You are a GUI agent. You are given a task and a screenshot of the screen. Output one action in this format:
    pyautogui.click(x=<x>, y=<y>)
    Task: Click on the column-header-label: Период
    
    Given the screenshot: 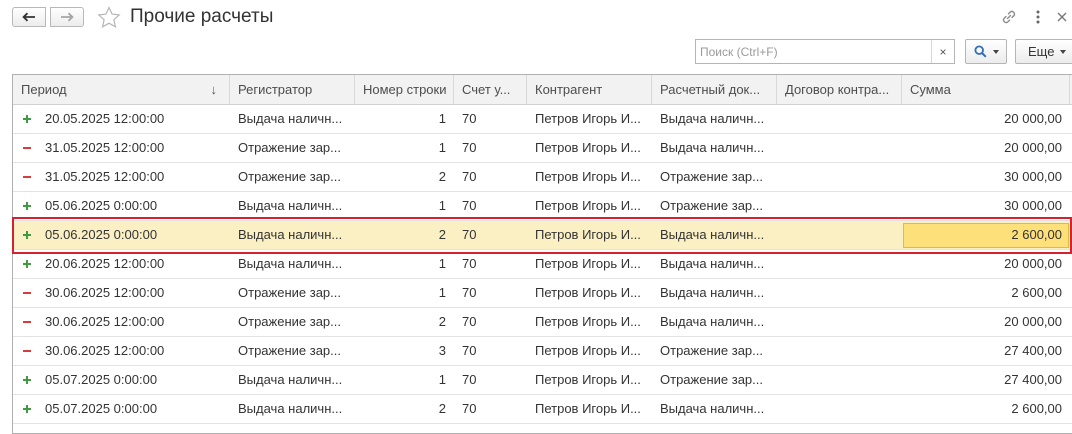 What is the action you would take?
    pyautogui.click(x=44, y=89)
    